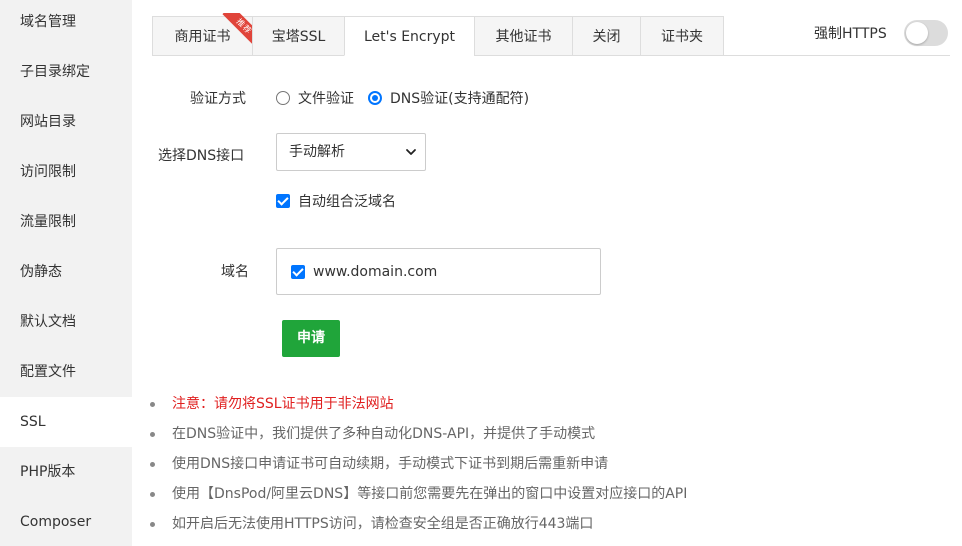 The image size is (962, 546). Describe the element at coordinates (66, 172) in the screenshot. I see `sidebar-item-access-limit: 访问限制` at that location.